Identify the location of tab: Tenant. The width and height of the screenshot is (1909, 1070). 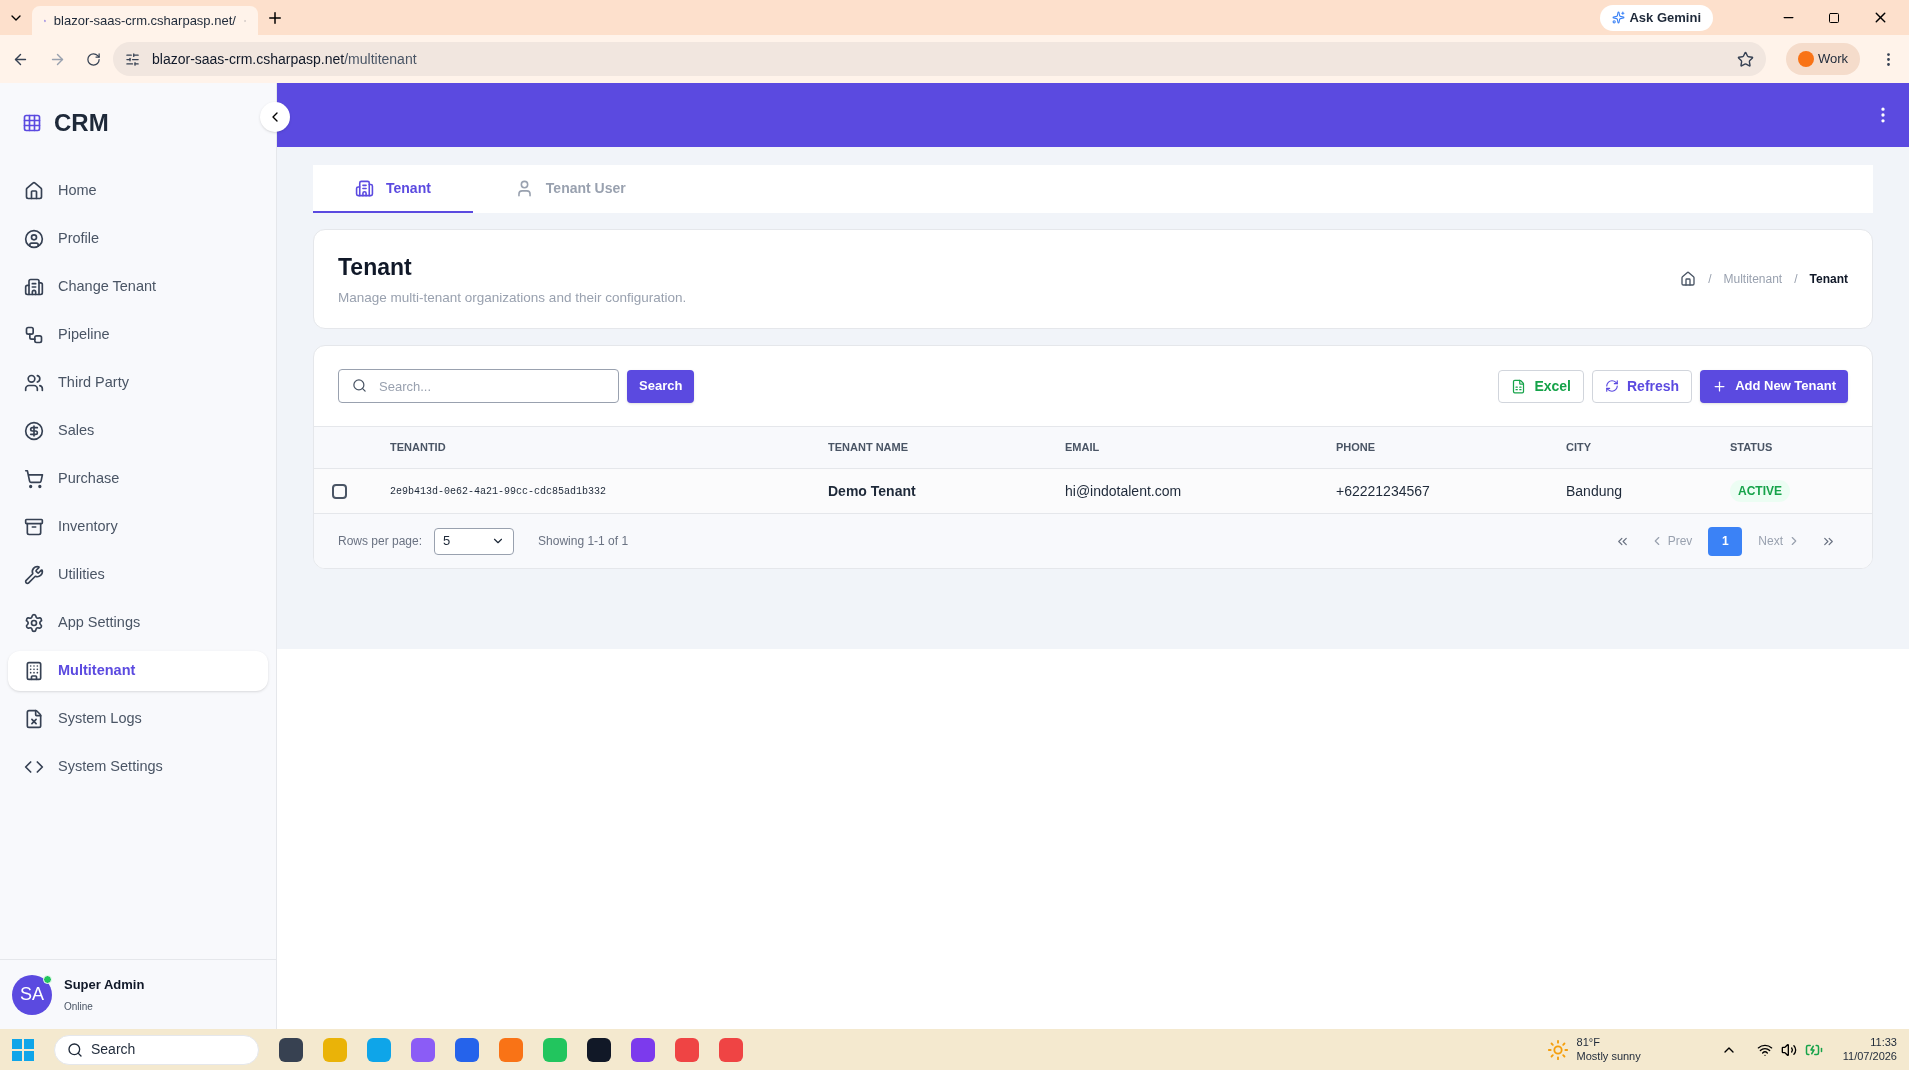
(393, 189).